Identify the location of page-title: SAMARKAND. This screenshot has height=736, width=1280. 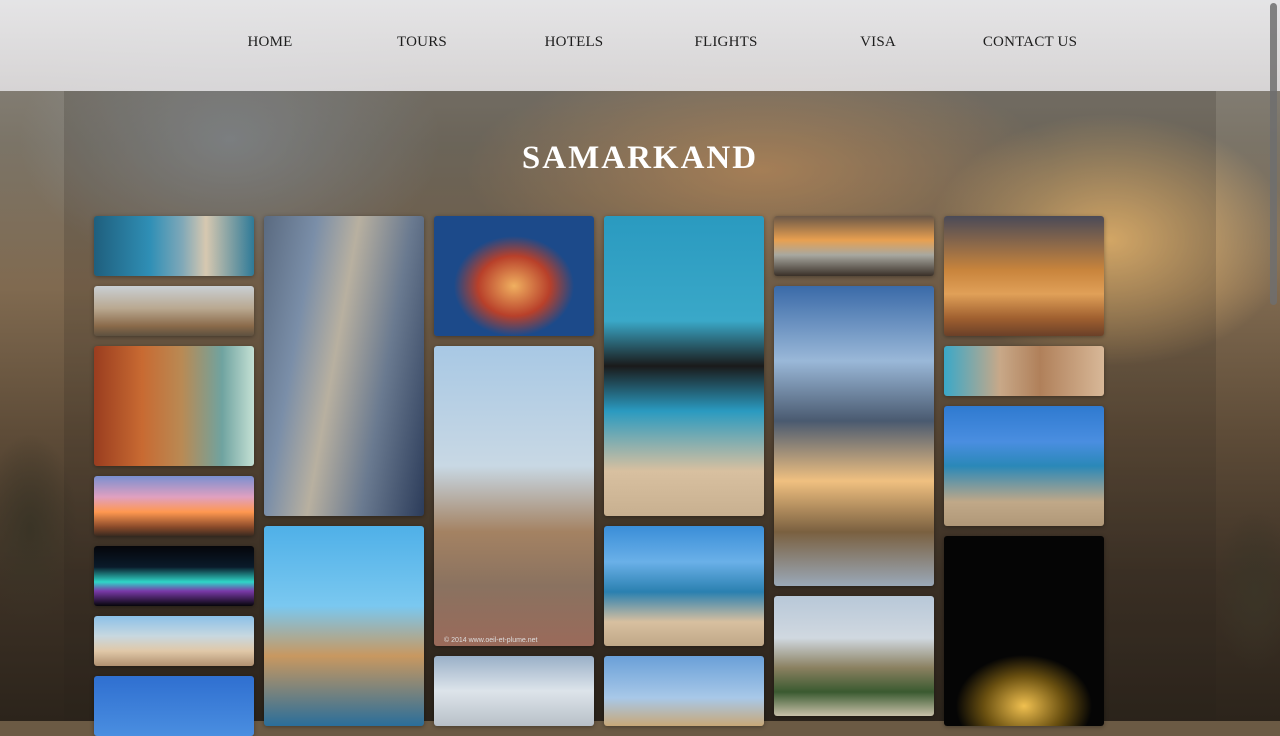
(640, 158).